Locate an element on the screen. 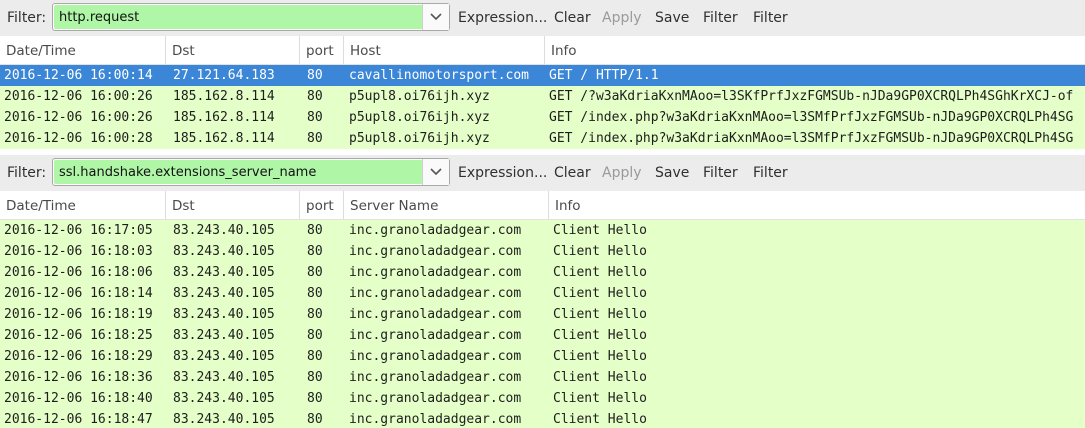 The image size is (1085, 428). column-header-server-name: Server Name is located at coordinates (446, 205).